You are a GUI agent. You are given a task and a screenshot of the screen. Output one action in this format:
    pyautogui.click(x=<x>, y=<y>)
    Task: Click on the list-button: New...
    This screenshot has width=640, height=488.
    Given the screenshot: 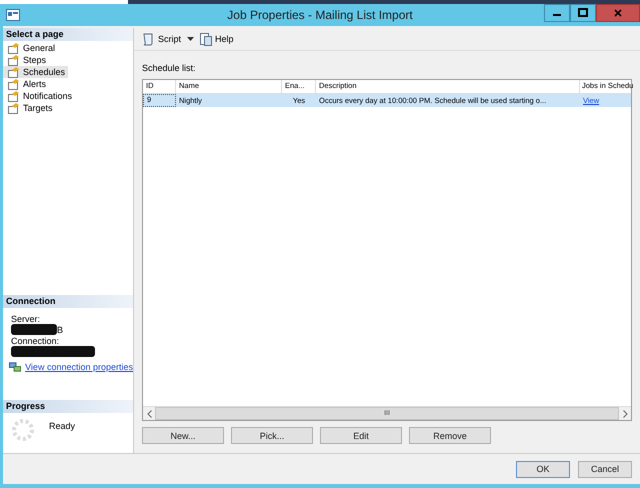 What is the action you would take?
    pyautogui.click(x=183, y=435)
    